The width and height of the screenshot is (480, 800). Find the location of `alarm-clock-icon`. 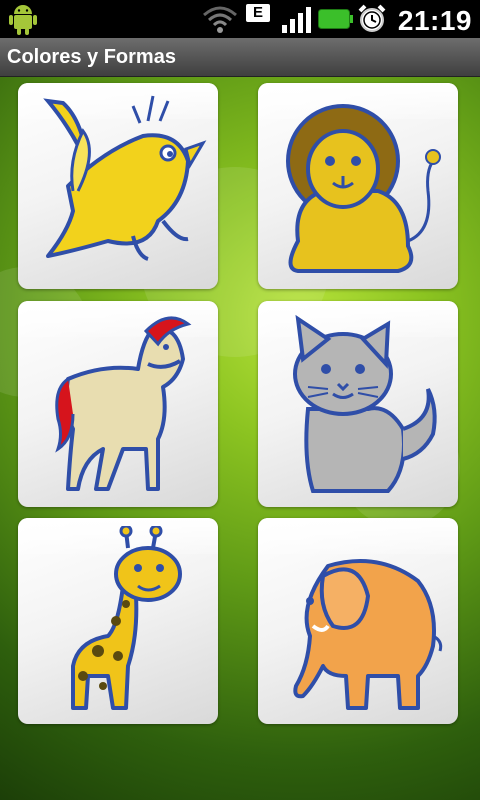

alarm-clock-icon is located at coordinates (372, 18).